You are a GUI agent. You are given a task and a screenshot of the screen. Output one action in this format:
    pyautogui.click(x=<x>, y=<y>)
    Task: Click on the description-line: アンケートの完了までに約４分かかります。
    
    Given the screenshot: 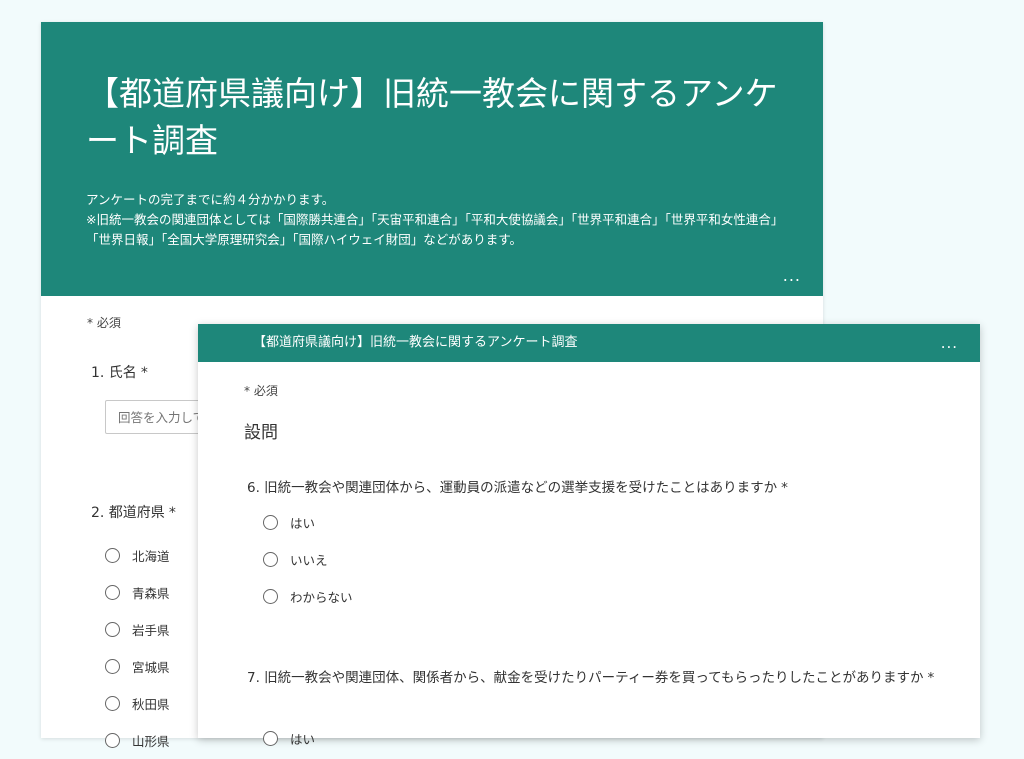 What is the action you would take?
    pyautogui.click(x=210, y=199)
    